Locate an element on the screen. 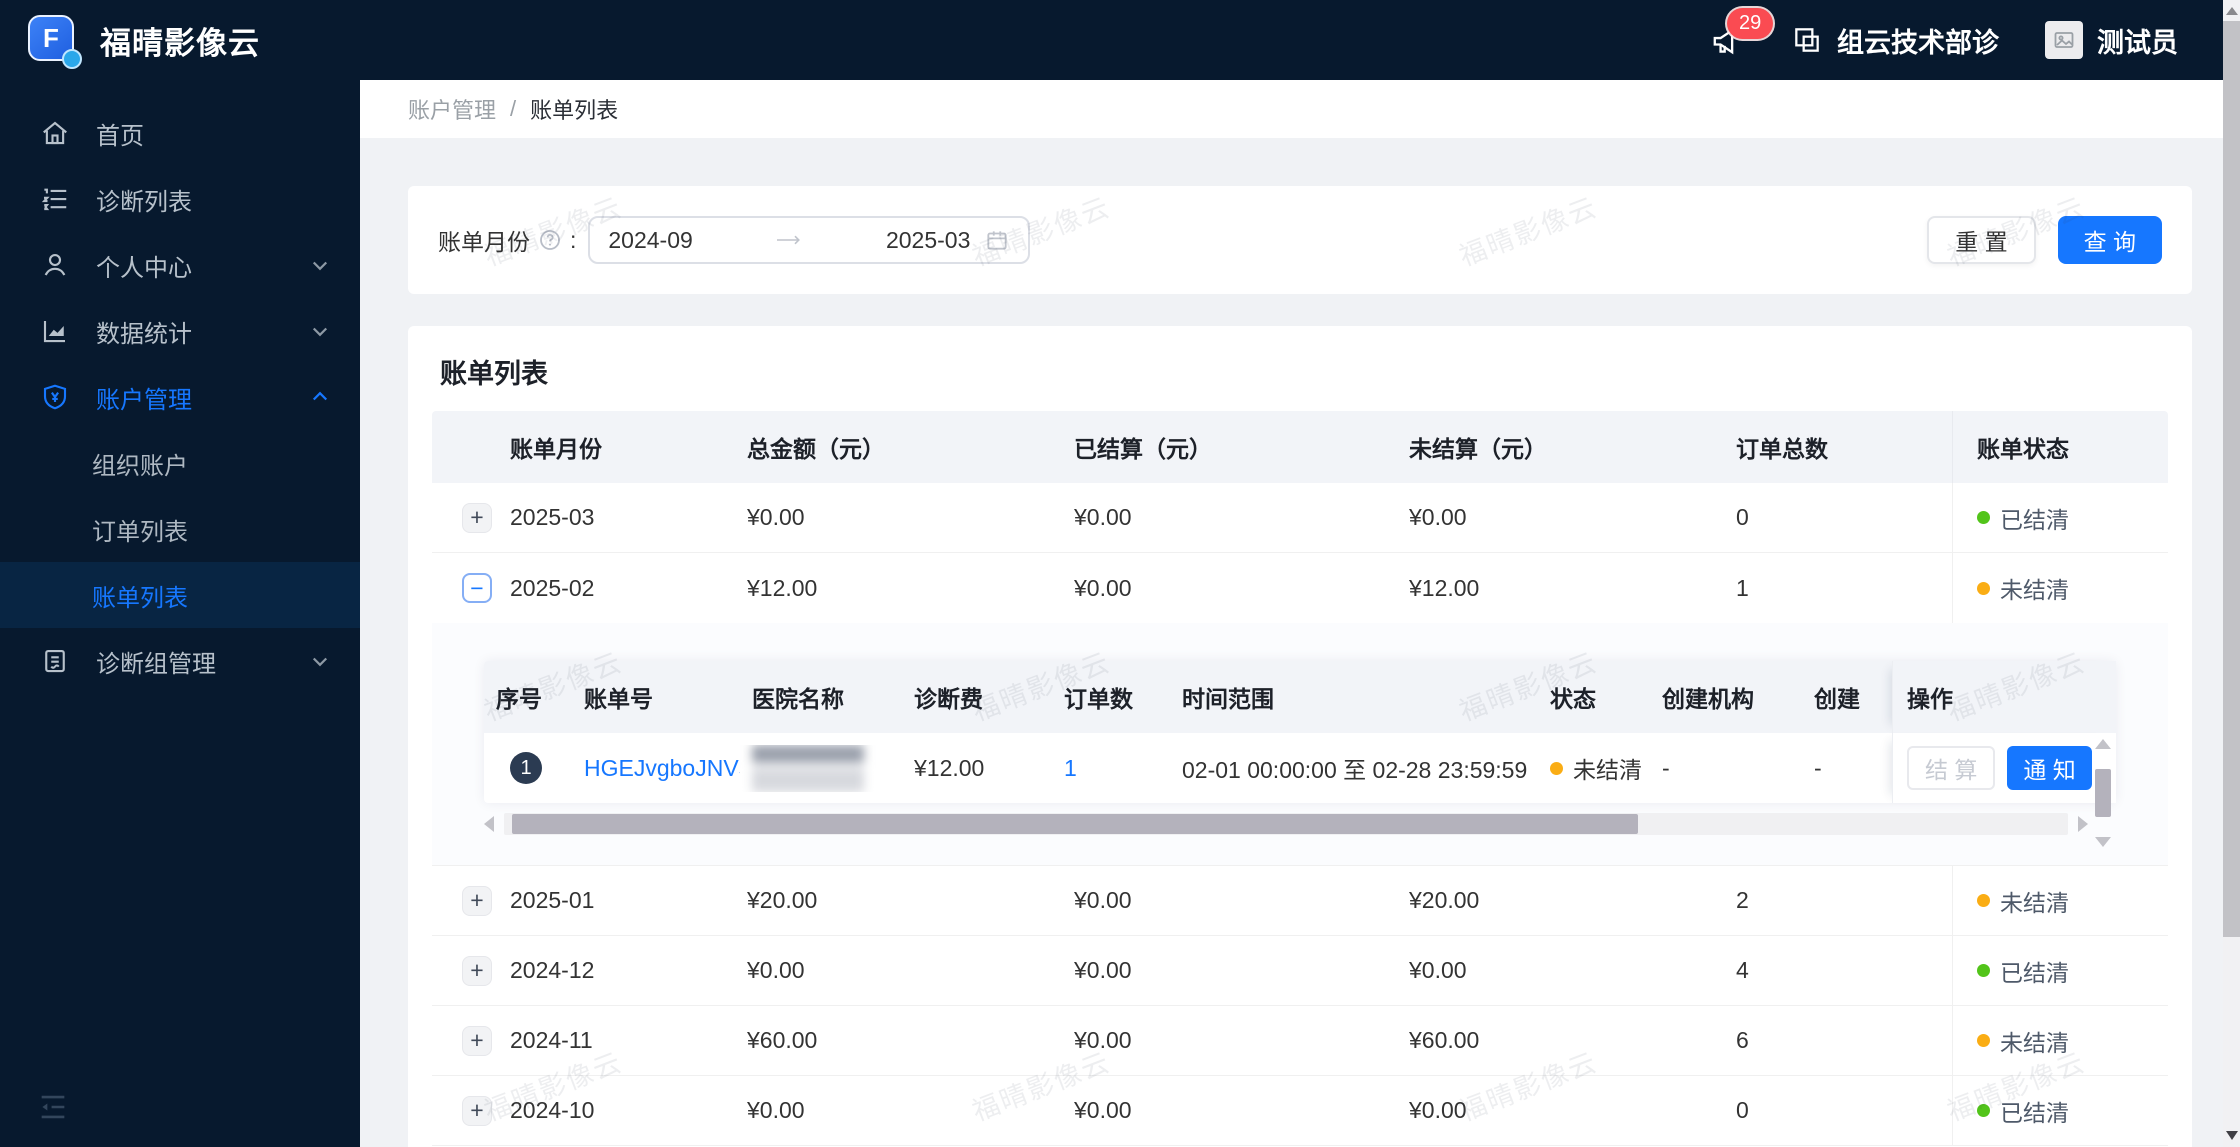 The height and width of the screenshot is (1147, 2240). cell-order-count: 0 is located at coordinates (1742, 1110).